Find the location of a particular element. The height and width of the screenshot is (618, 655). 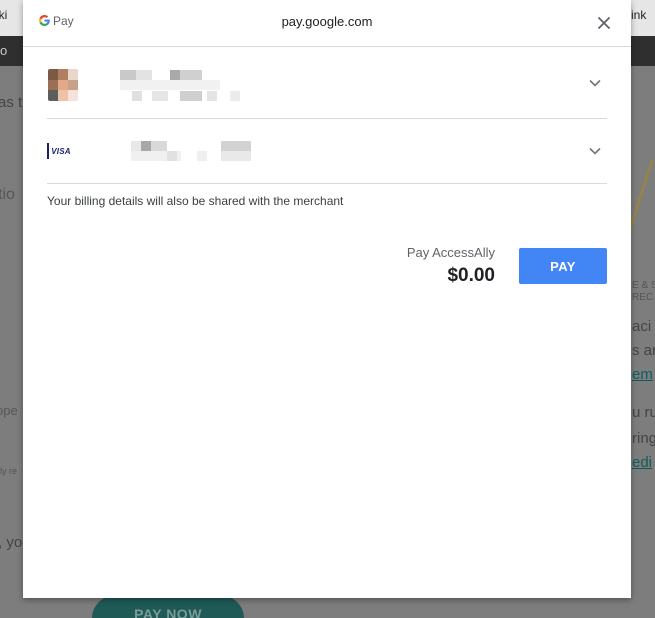

close-icon is located at coordinates (604, 23).